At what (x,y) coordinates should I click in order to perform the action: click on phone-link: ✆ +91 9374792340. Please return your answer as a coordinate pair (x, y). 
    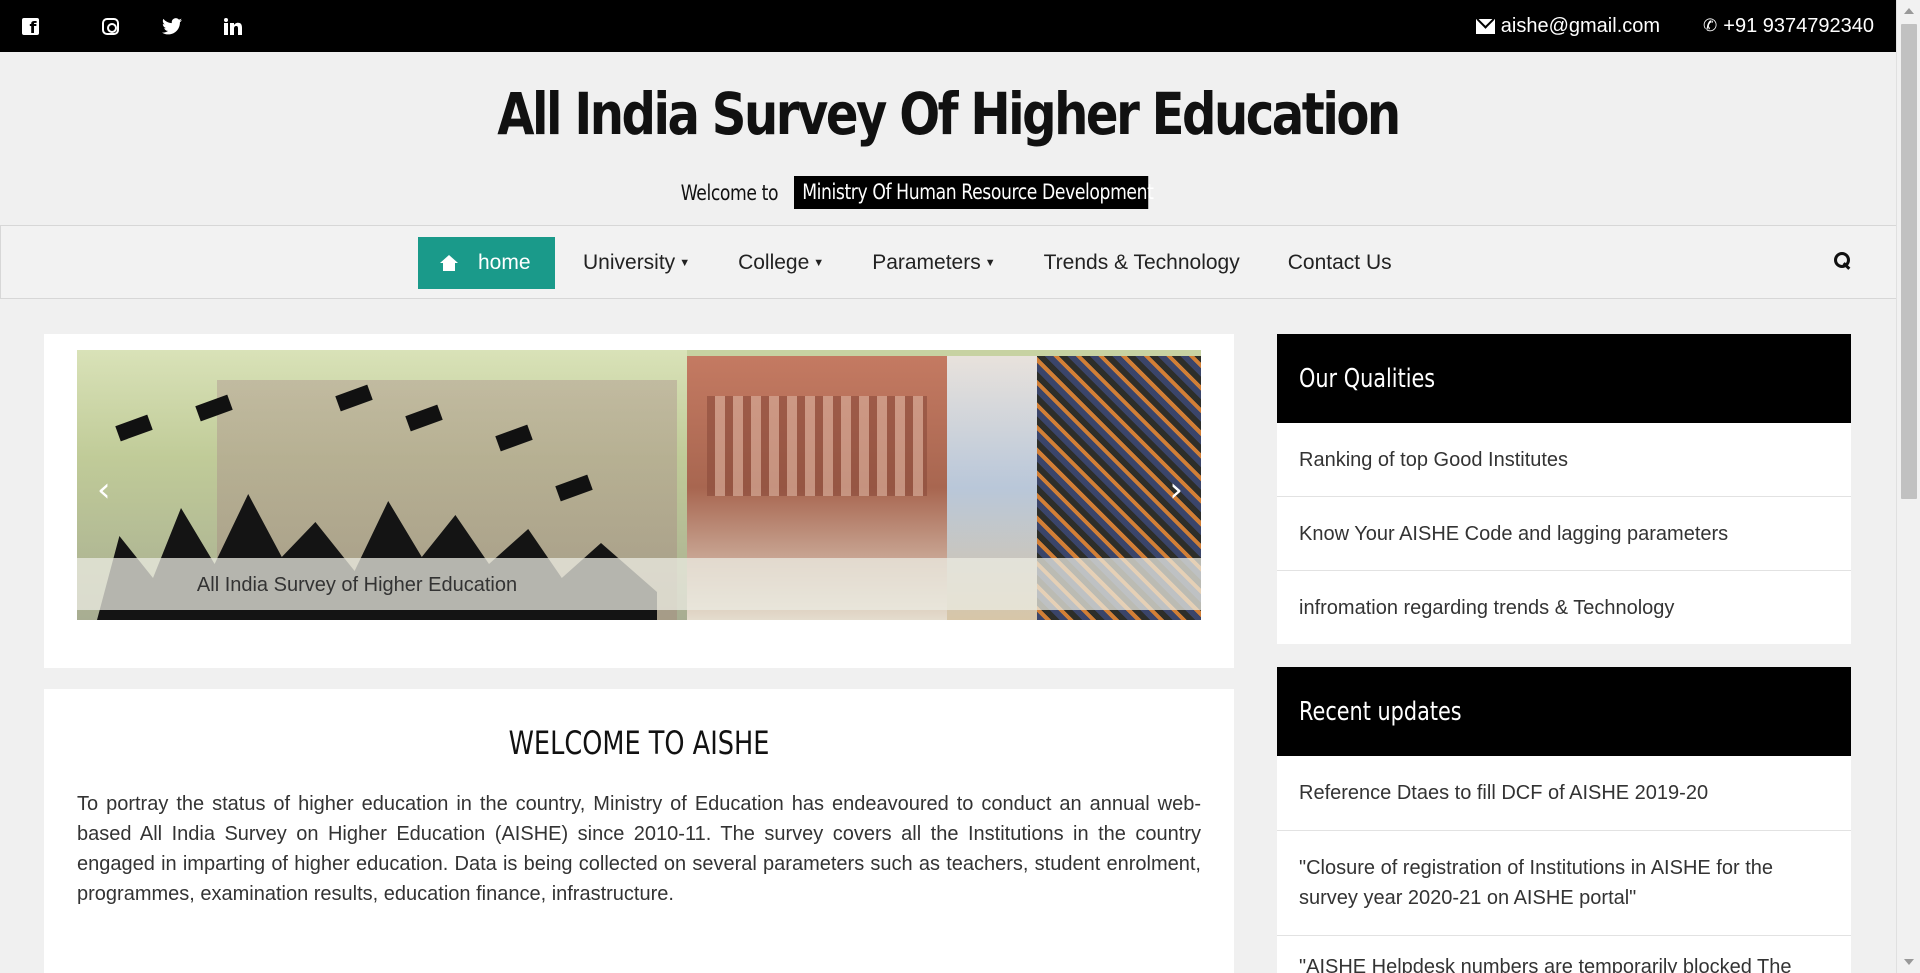
    Looking at the image, I should click on (1788, 26).